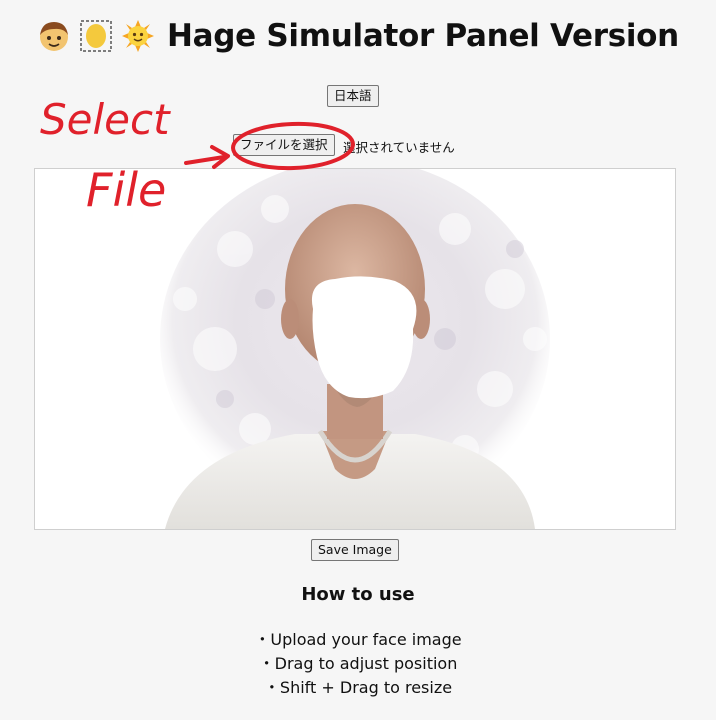 The width and height of the screenshot is (716, 720). I want to click on save-image-button: Save Image, so click(355, 550).